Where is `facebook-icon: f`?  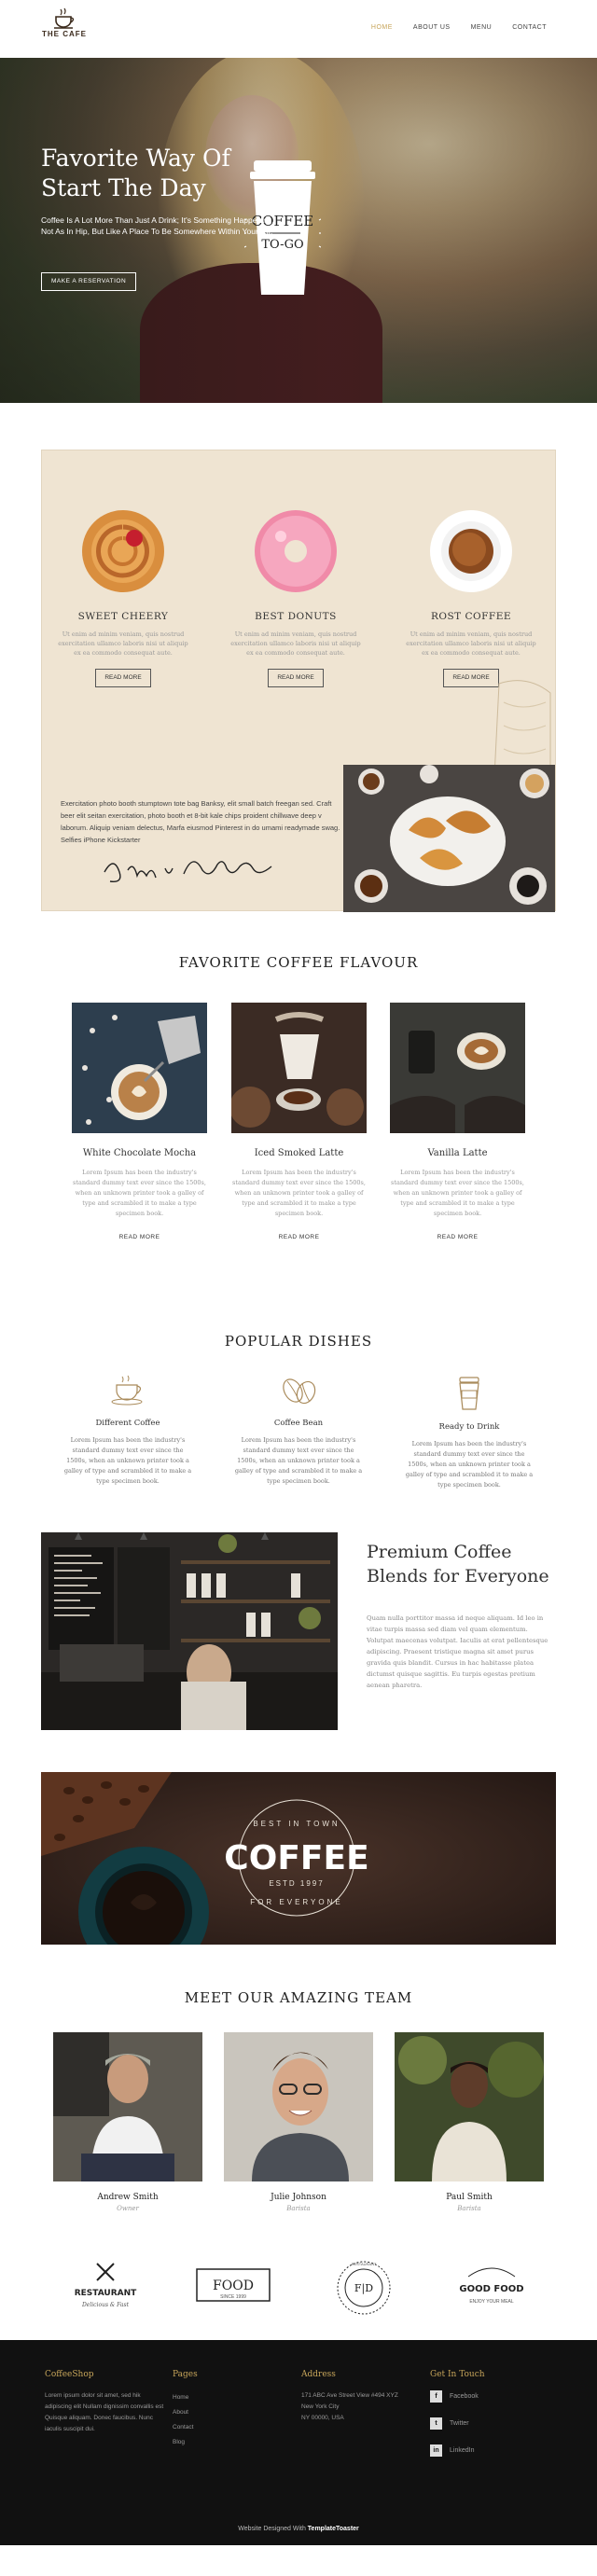 facebook-icon: f is located at coordinates (436, 2396).